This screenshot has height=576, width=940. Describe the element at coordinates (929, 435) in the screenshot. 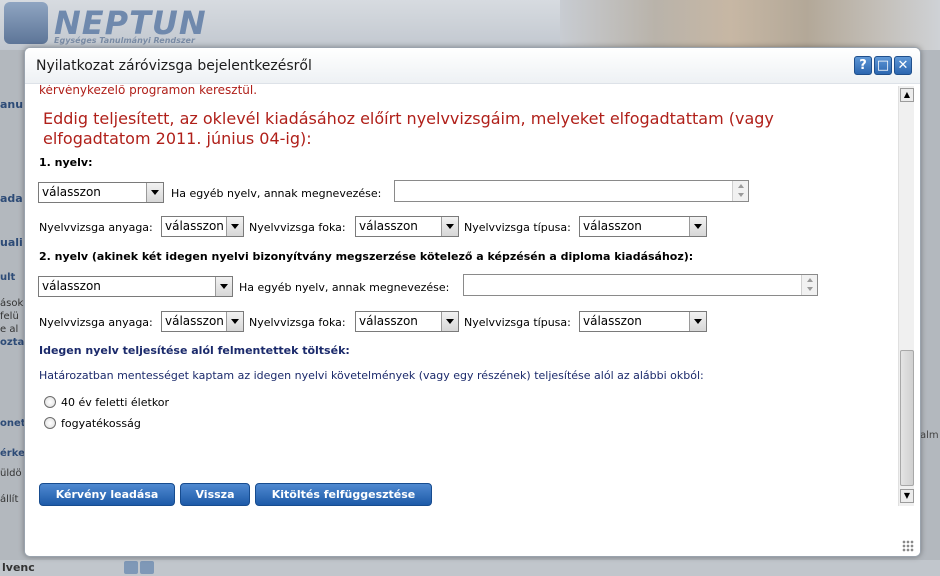

I see `background-right-fragment: alm` at that location.